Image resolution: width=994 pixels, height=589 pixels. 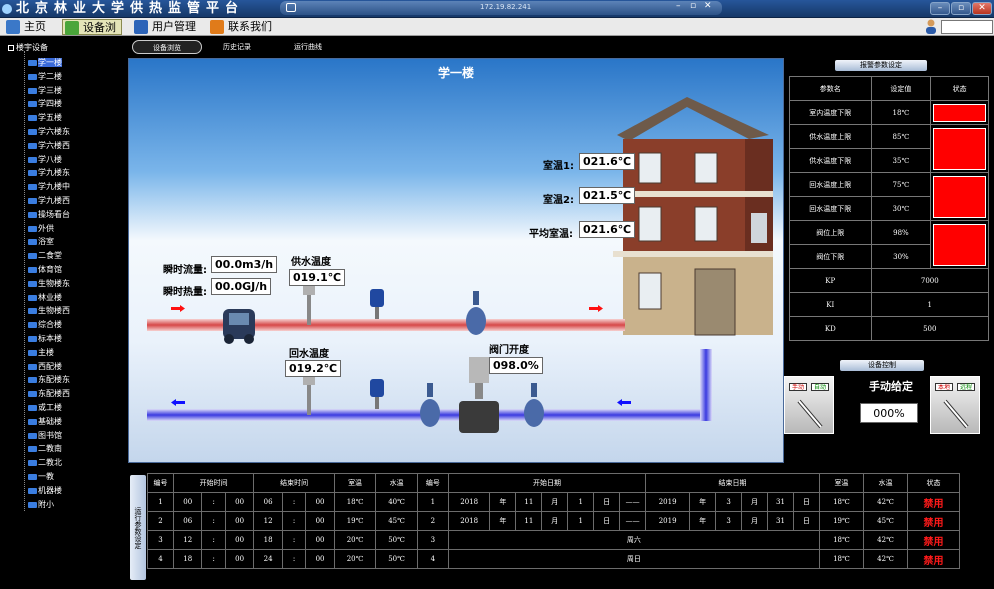 What do you see at coordinates (678, 6) in the screenshot?
I see `remote-minimize-icon: –` at bounding box center [678, 6].